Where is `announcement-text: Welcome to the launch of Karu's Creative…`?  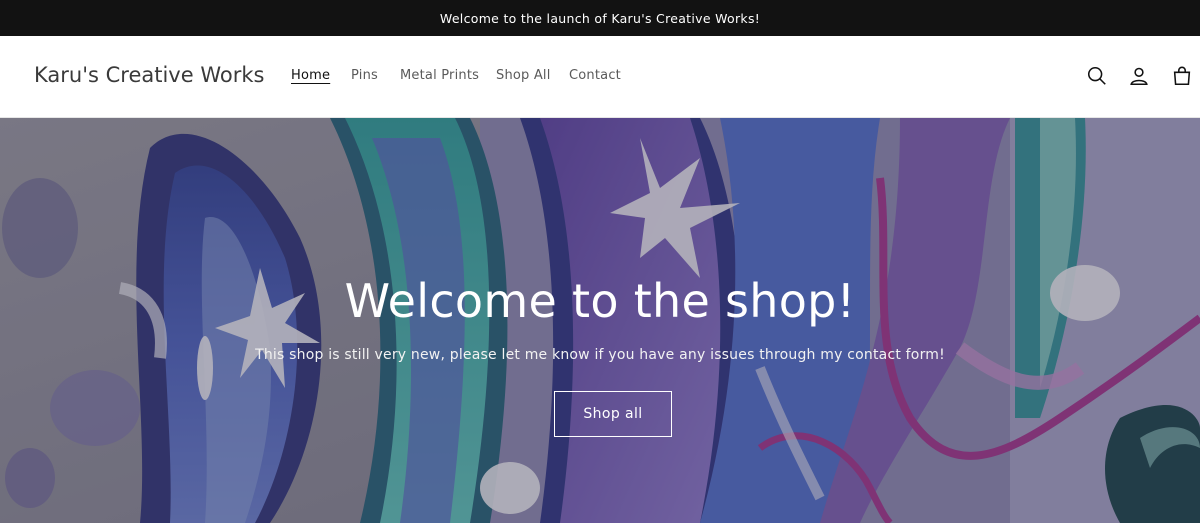 announcement-text: Welcome to the launch of Karu's Creative… is located at coordinates (600, 18).